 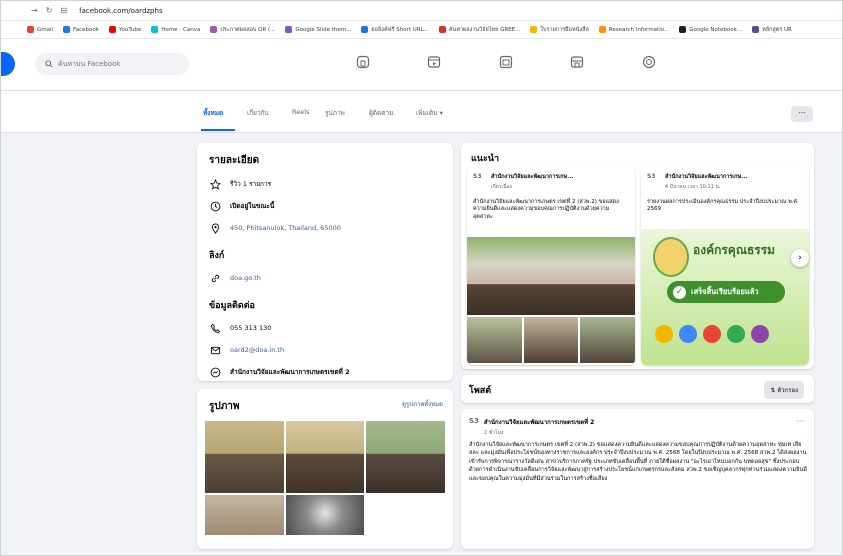 What do you see at coordinates (325, 184) in the screenshot?
I see `rating-row: รีวิว 1 รายการ` at bounding box center [325, 184].